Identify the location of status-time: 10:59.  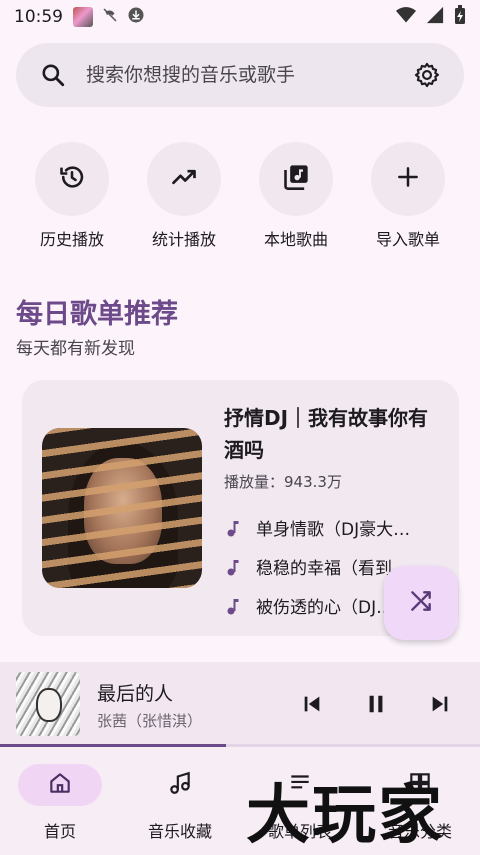
(38, 17).